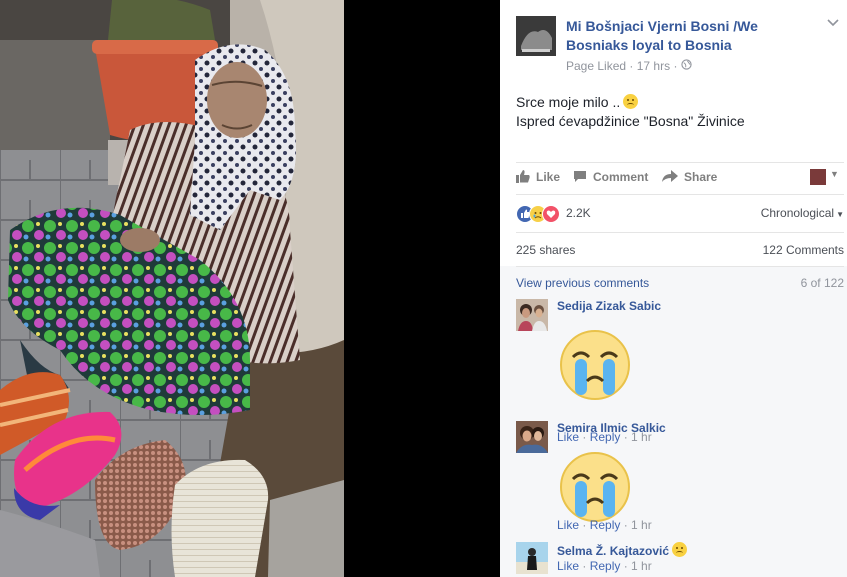  What do you see at coordinates (578, 213) in the screenshot?
I see `reaction-count: 2.2K` at bounding box center [578, 213].